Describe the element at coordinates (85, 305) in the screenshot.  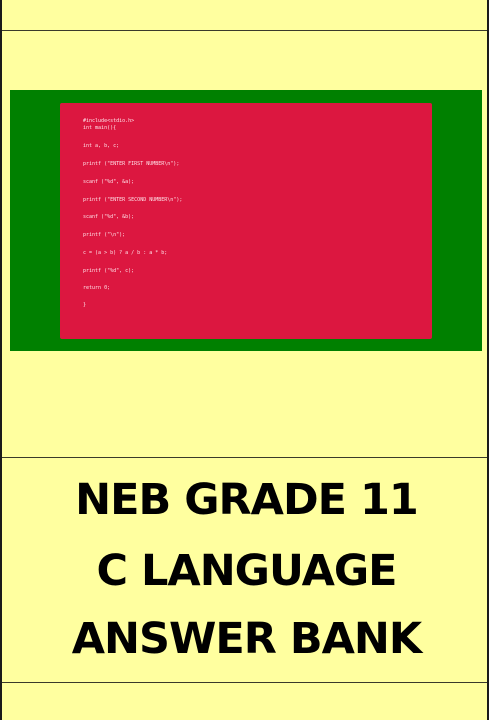
I see `code-line-close-brace: }` at that location.